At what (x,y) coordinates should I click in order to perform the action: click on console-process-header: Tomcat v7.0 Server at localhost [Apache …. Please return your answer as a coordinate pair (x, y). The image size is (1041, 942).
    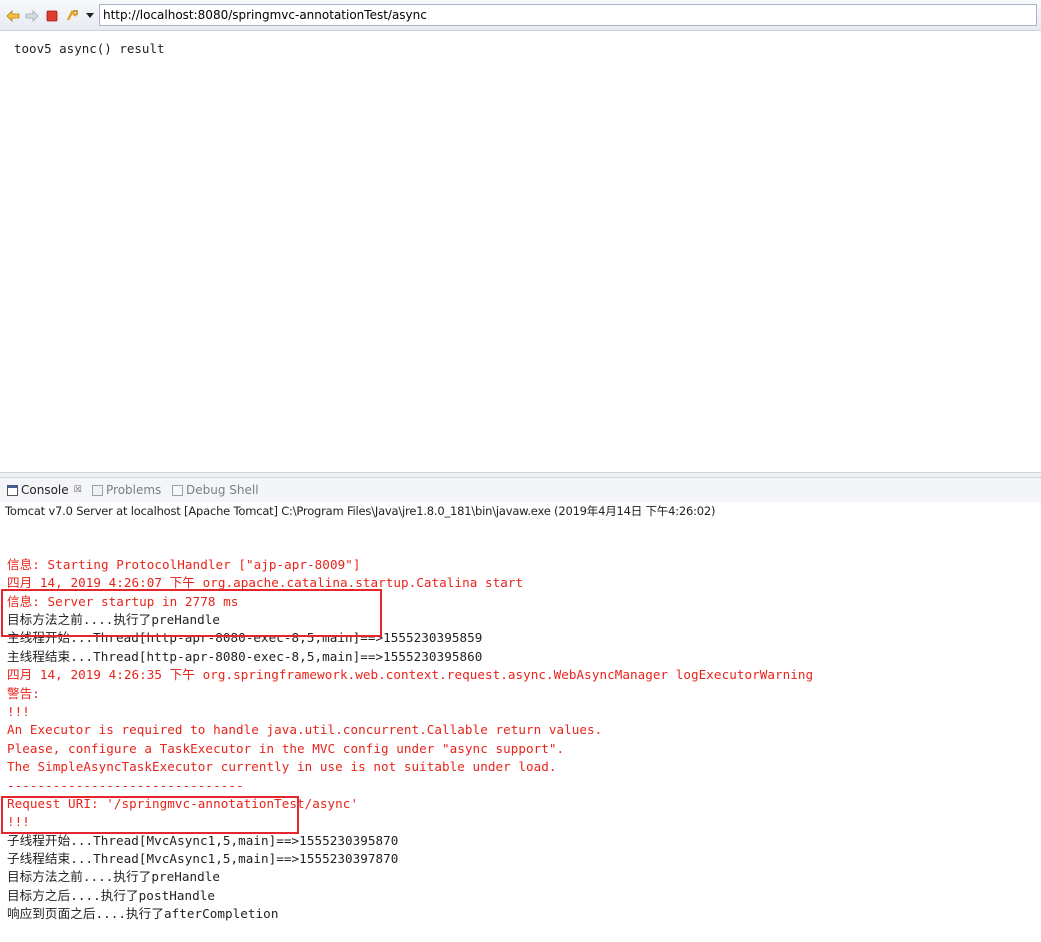
    Looking at the image, I should click on (360, 511).